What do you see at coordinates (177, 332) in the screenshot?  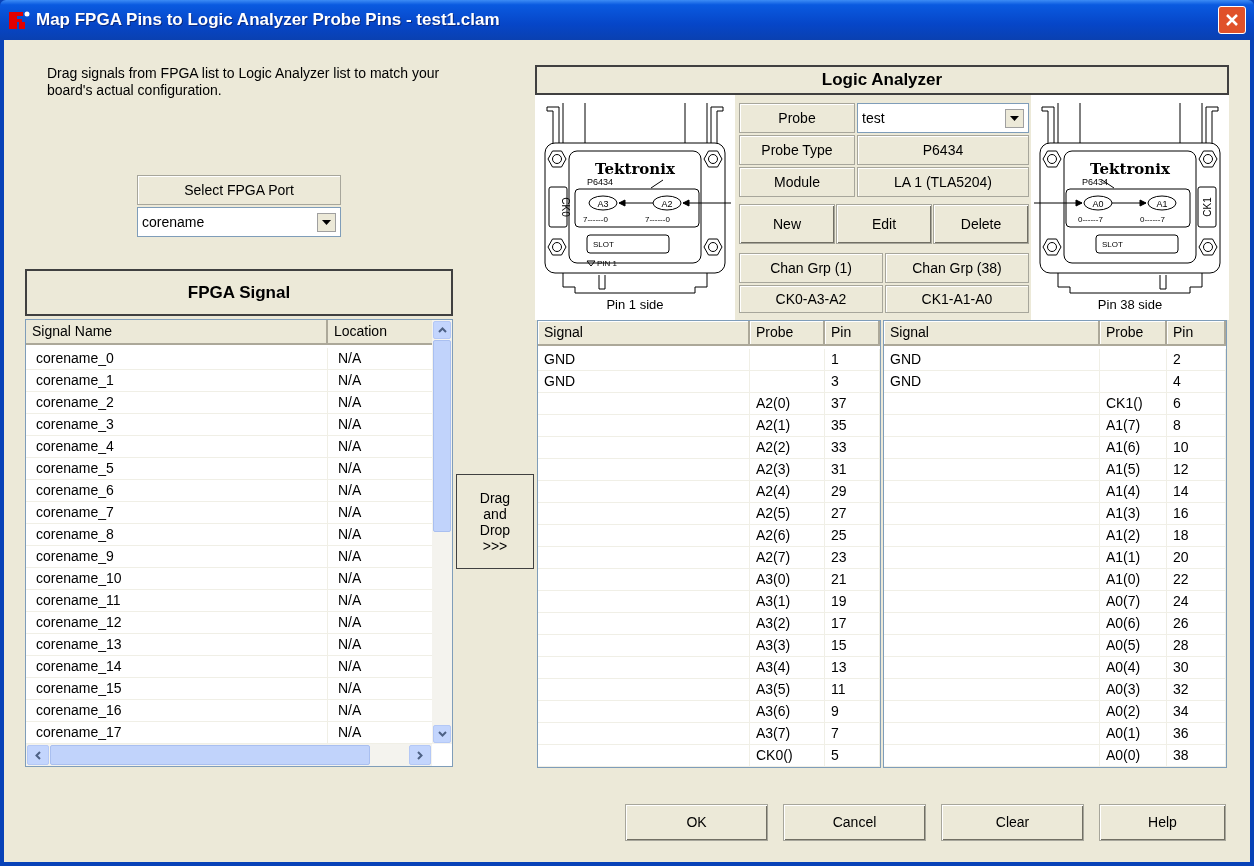 I see `column-header: Signal Name` at bounding box center [177, 332].